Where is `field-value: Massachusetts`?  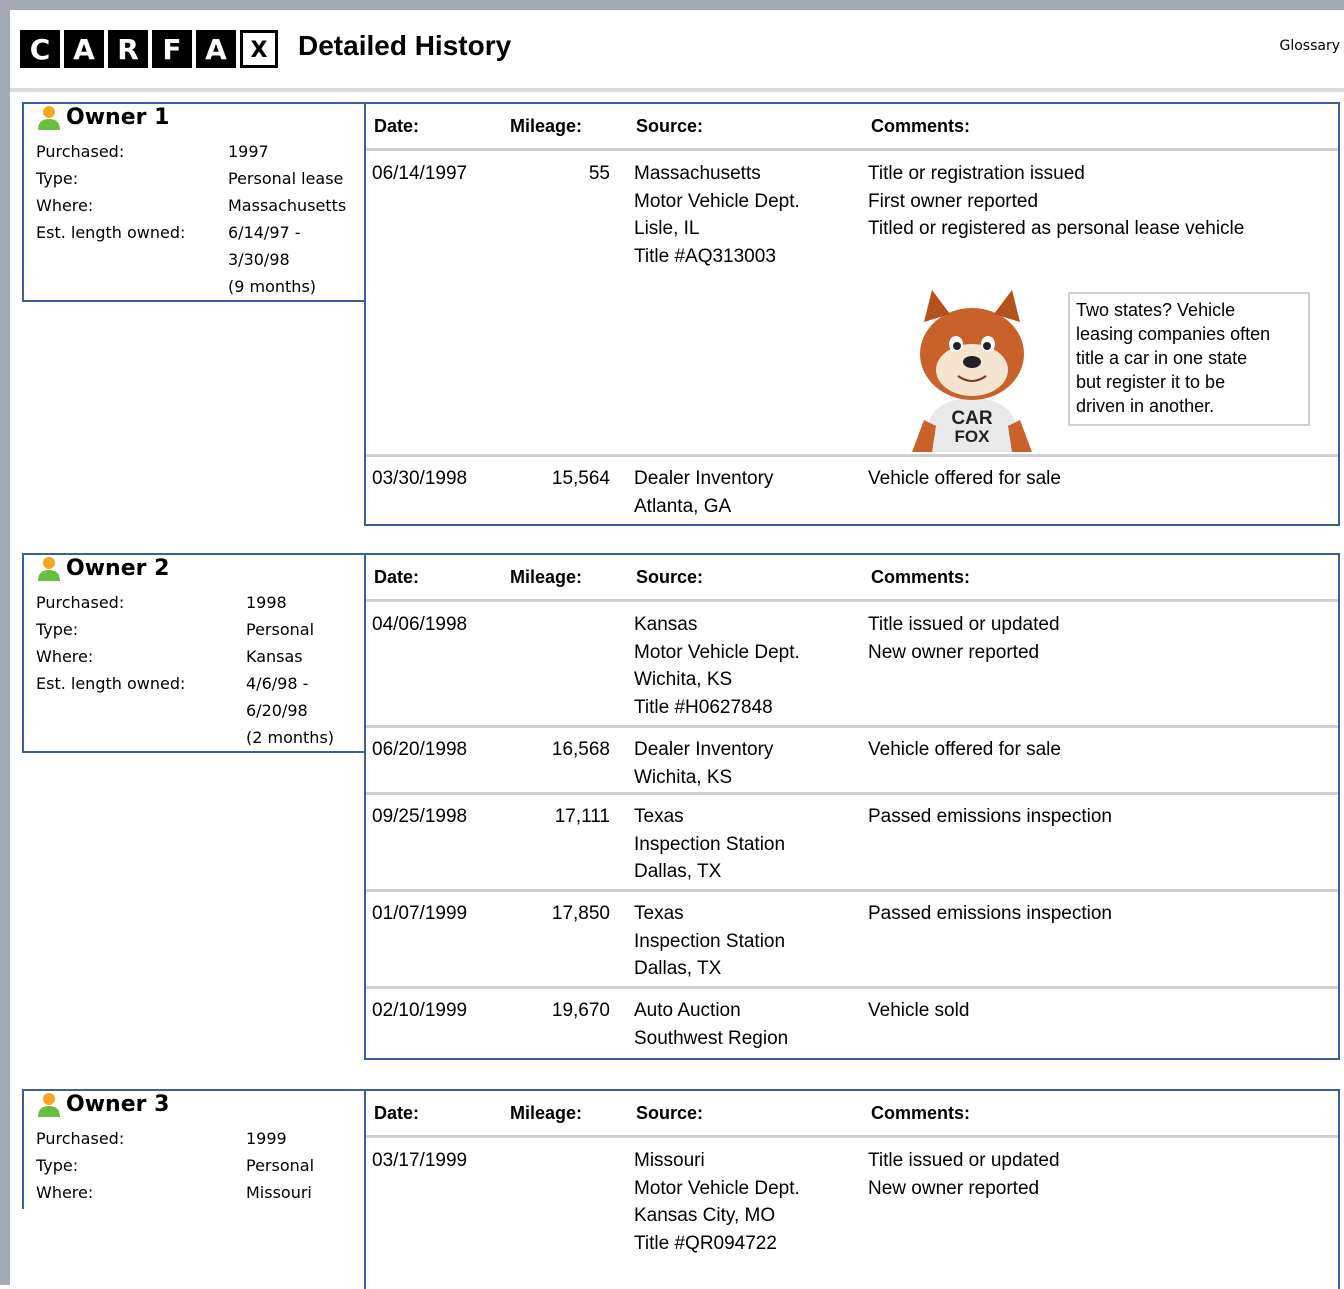 field-value: Massachusetts is located at coordinates (287, 205).